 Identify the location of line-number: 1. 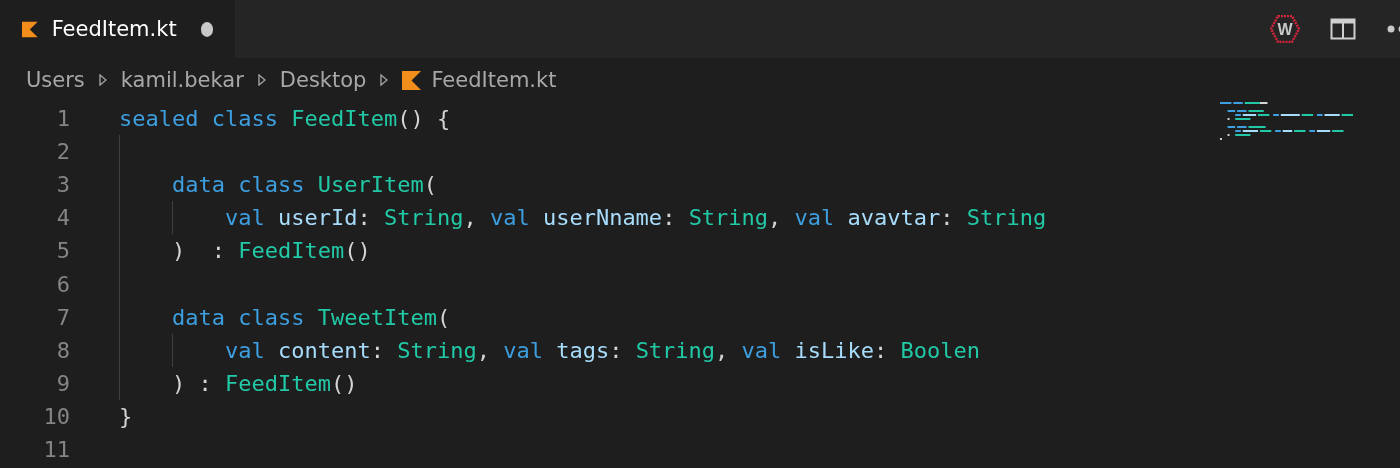
(62, 119).